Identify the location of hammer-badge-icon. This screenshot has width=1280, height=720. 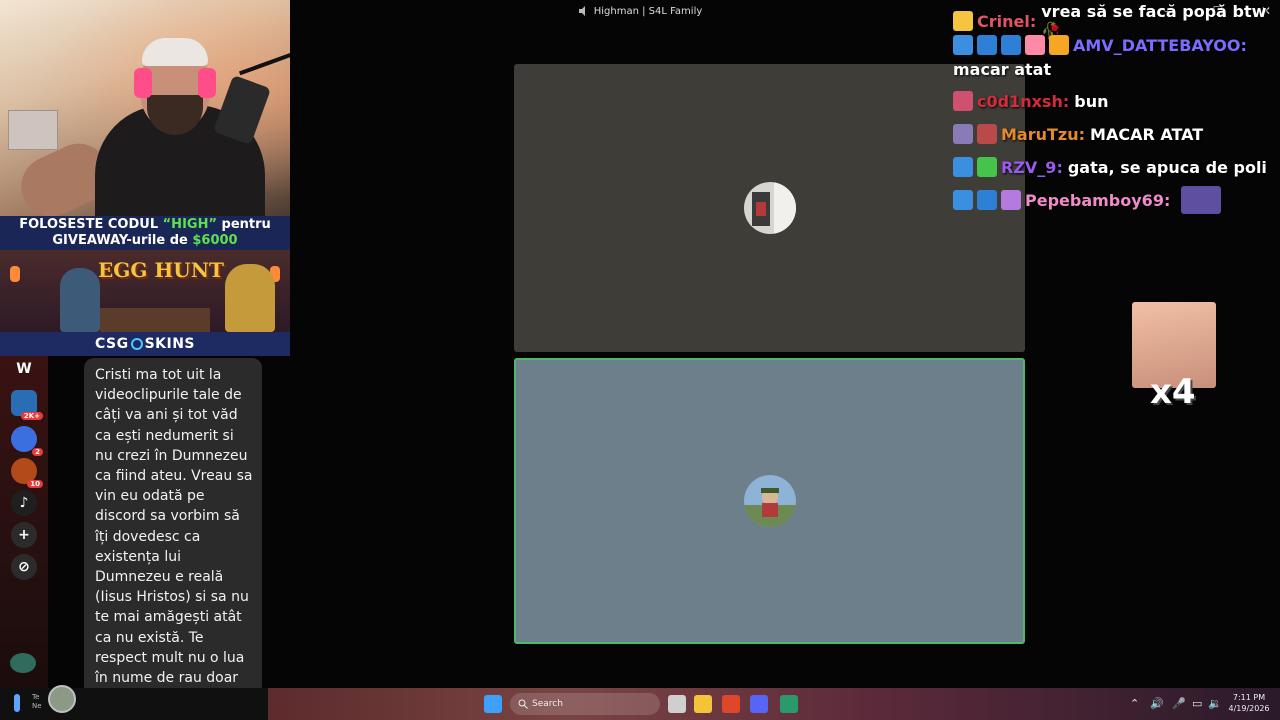
(963, 45).